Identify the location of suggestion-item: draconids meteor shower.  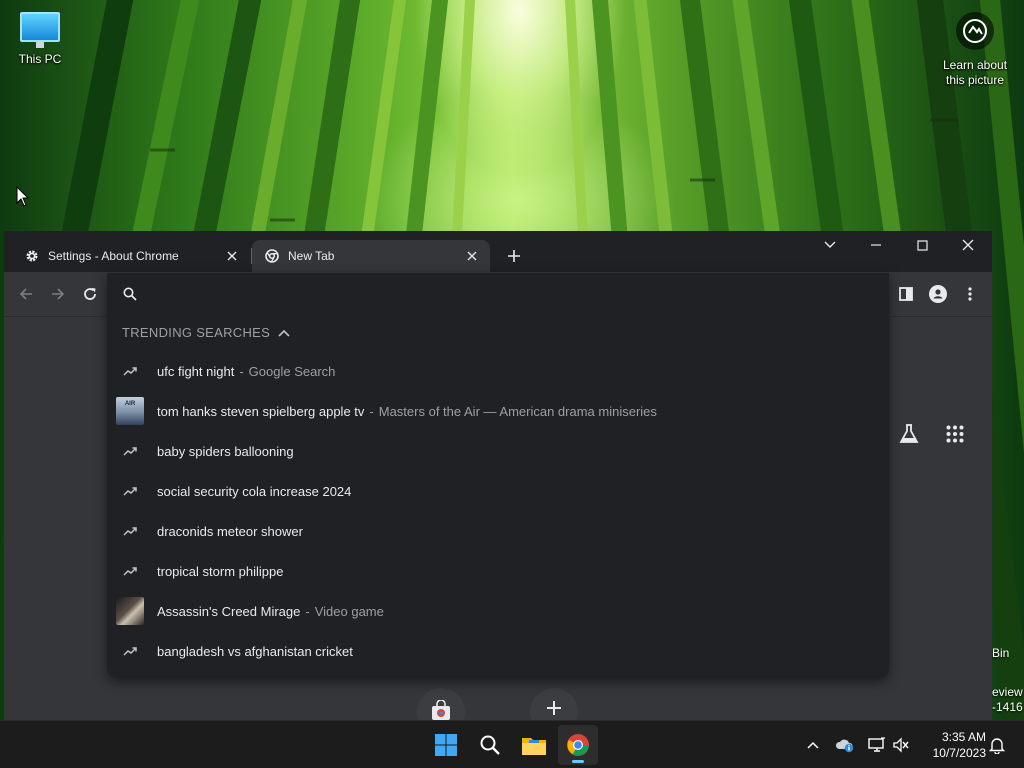
(498, 531).